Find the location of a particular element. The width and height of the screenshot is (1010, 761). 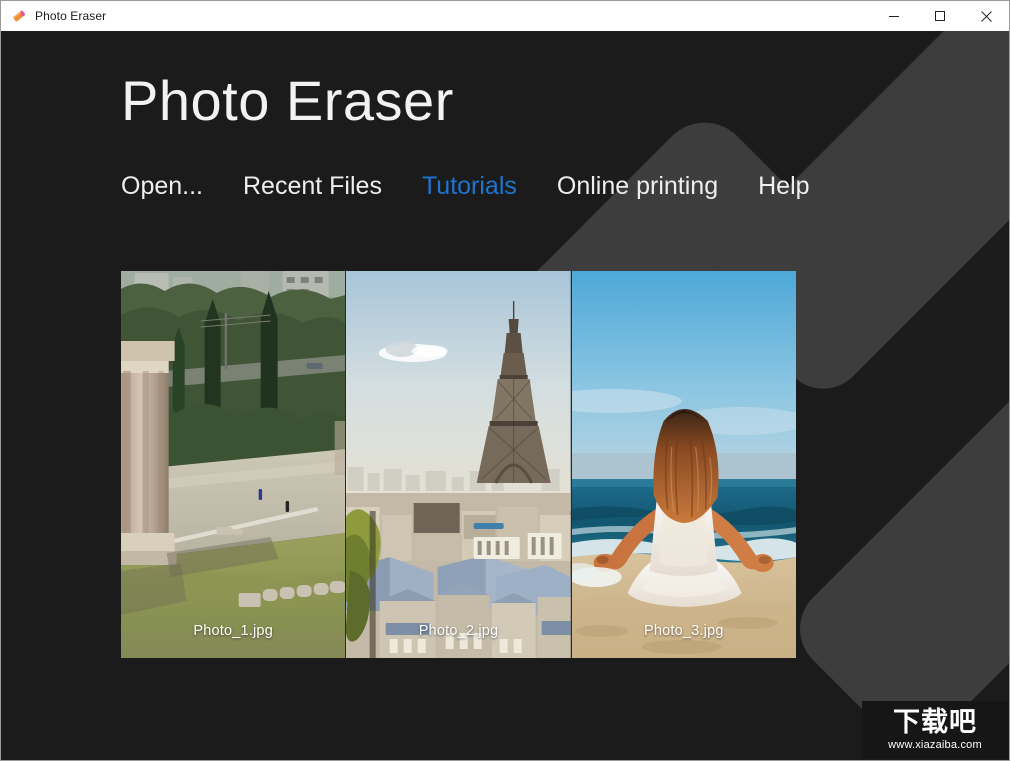

watermark-url: www.xiazaiba.com is located at coordinates (935, 745).